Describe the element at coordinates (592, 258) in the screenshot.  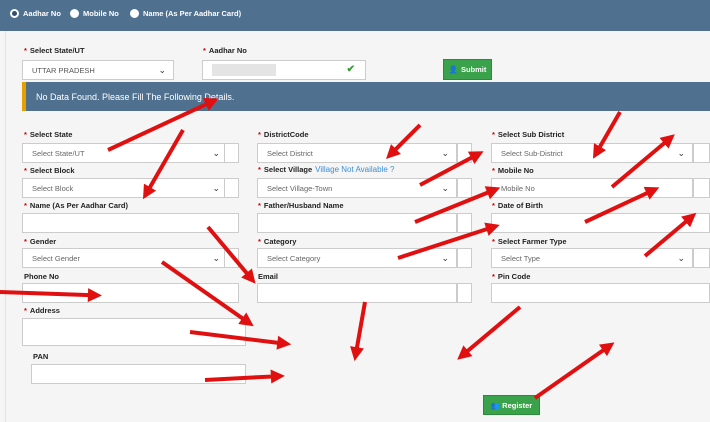
I see `farmer-type-select: Select Type ⌄` at that location.